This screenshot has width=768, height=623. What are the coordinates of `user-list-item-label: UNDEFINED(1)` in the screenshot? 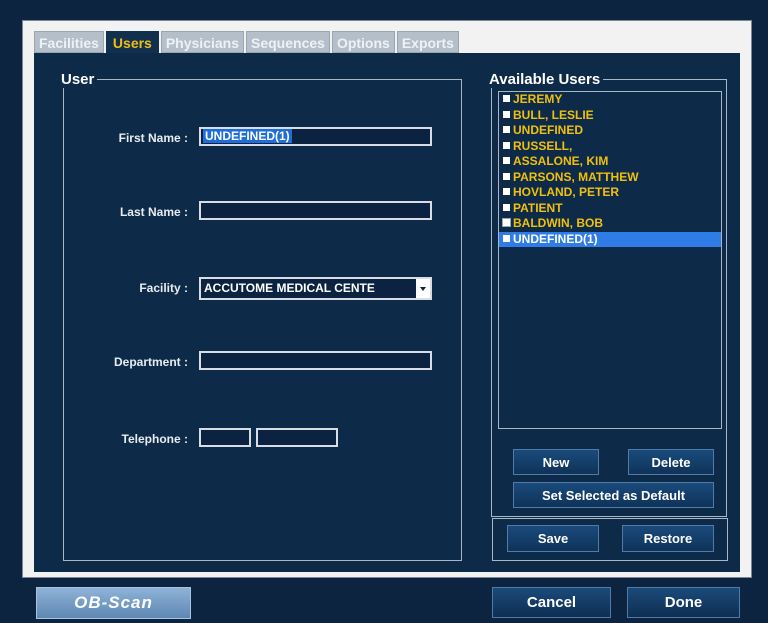 It's located at (555, 238).